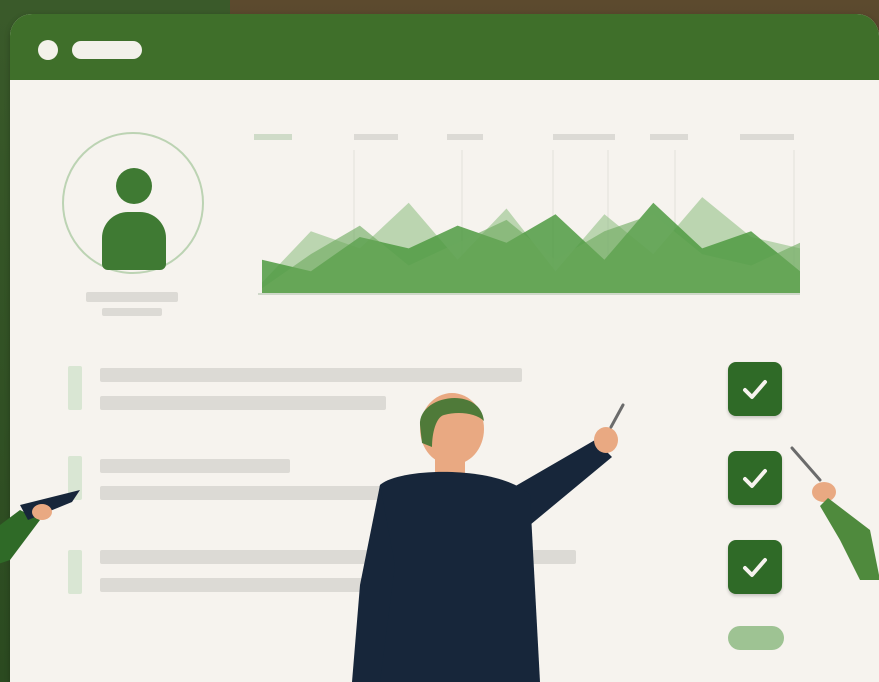 This screenshot has width=879, height=682. Describe the element at coordinates (134, 241) in the screenshot. I see `user-icon-body` at that location.